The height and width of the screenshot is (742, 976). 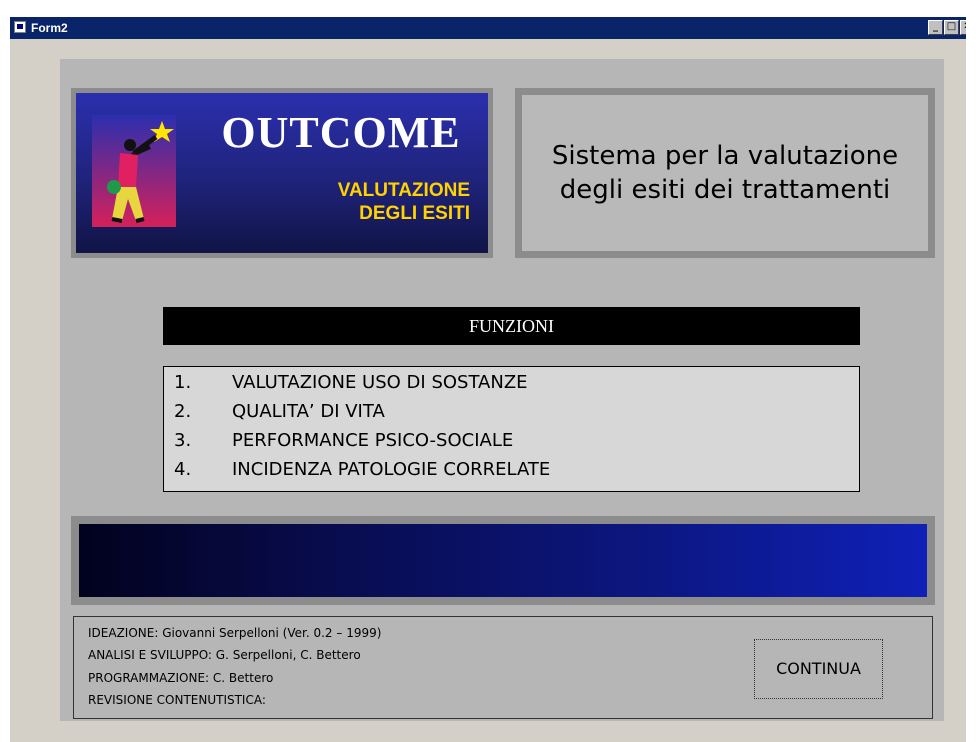 What do you see at coordinates (971, 371) in the screenshot?
I see `window-right-edge` at bounding box center [971, 371].